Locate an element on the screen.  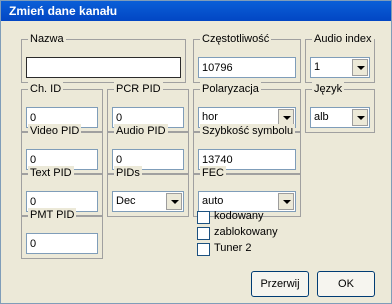
tuner2-checkbox: Tuner 2 is located at coordinates (252, 249).